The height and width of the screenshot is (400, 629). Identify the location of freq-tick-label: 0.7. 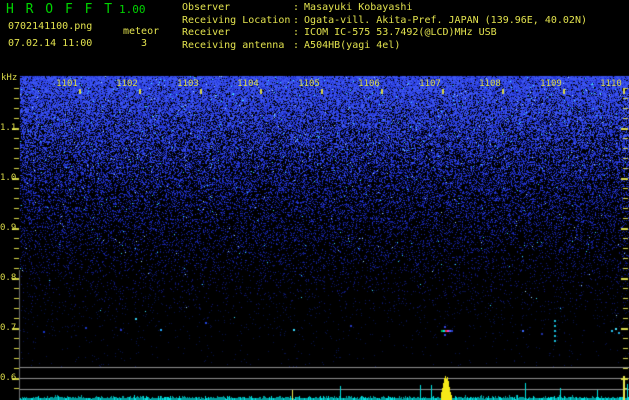
(8, 328).